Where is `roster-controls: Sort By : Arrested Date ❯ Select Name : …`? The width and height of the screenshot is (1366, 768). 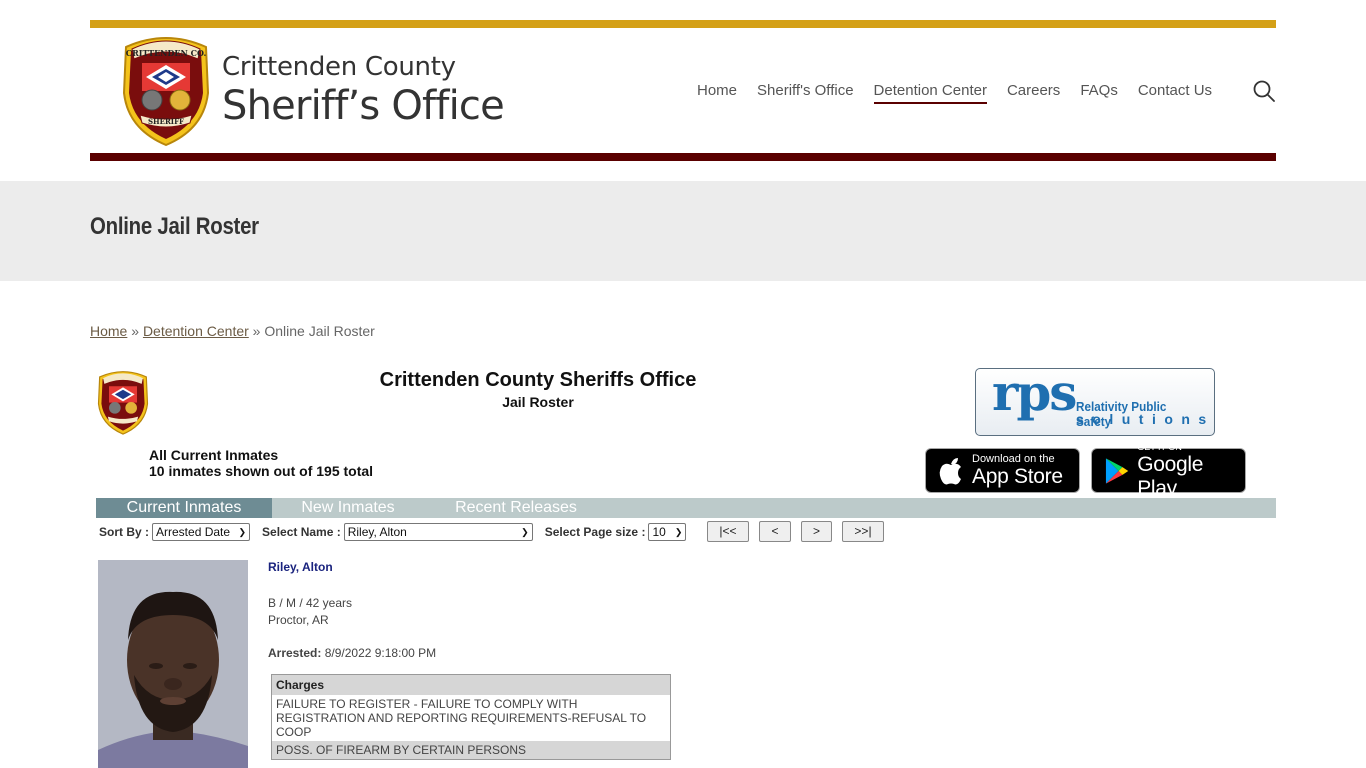 roster-controls: Sort By : Arrested Date ❯ Select Name : … is located at coordinates (393, 532).